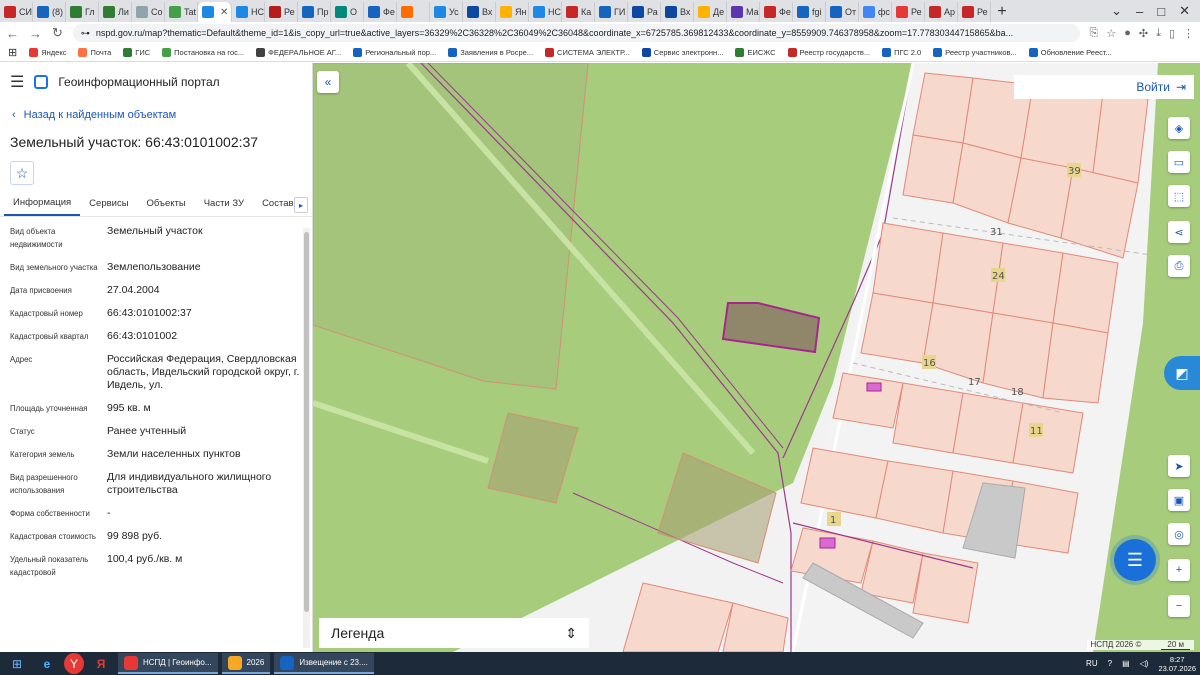 This screenshot has width=1200, height=675. I want to click on hamburger-menu-icon: ☰, so click(17, 82).